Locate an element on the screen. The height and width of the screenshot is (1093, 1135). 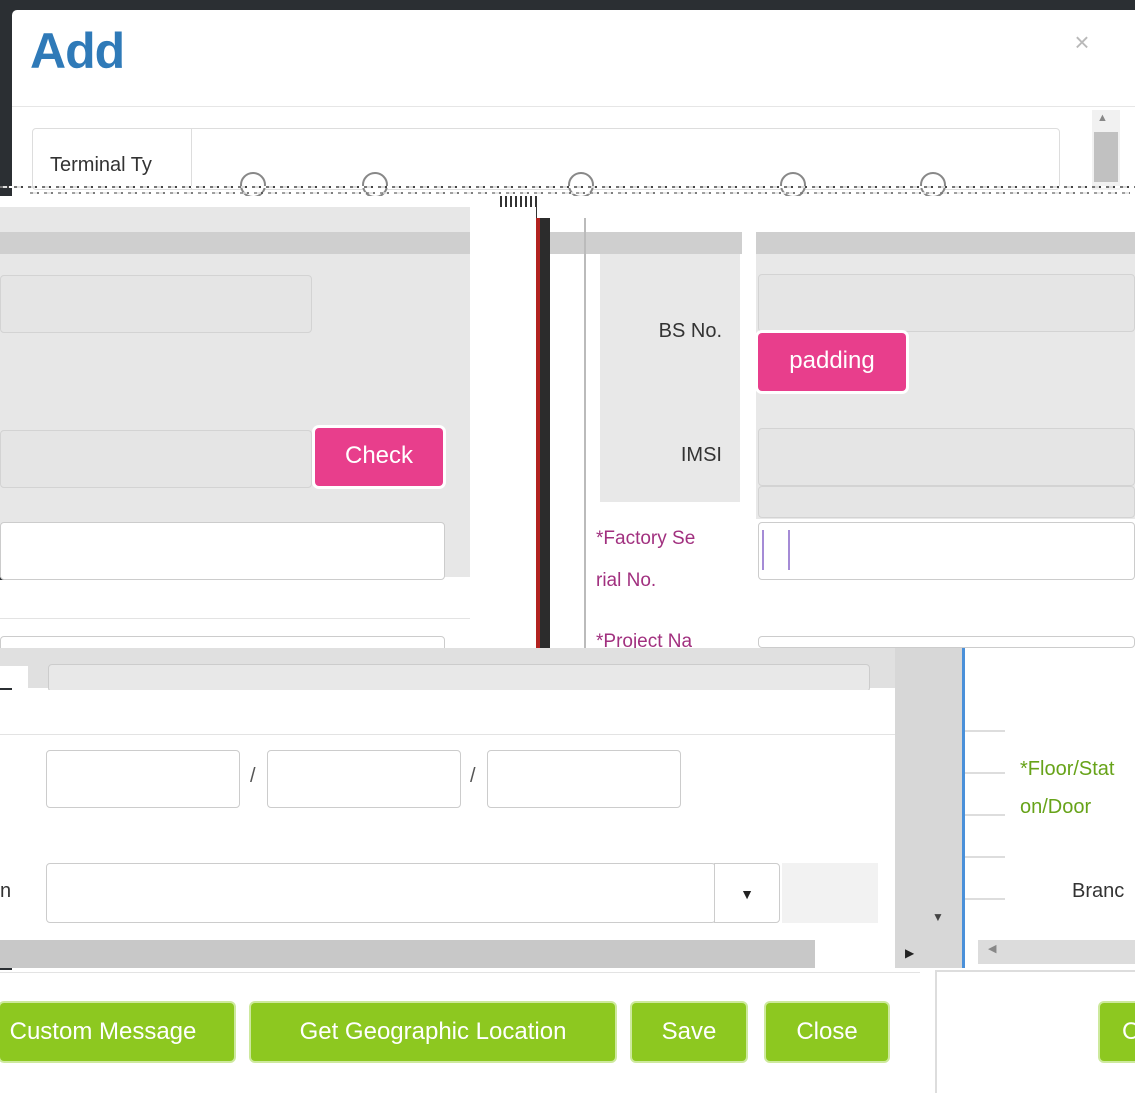
imsi-input is located at coordinates (946, 457).